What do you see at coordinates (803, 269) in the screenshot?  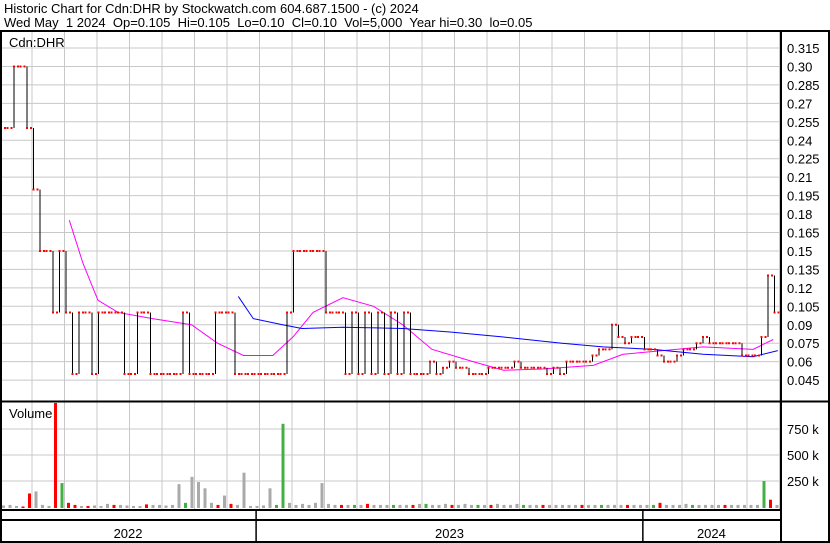 I see `price-tick-label: 0.135` at bounding box center [803, 269].